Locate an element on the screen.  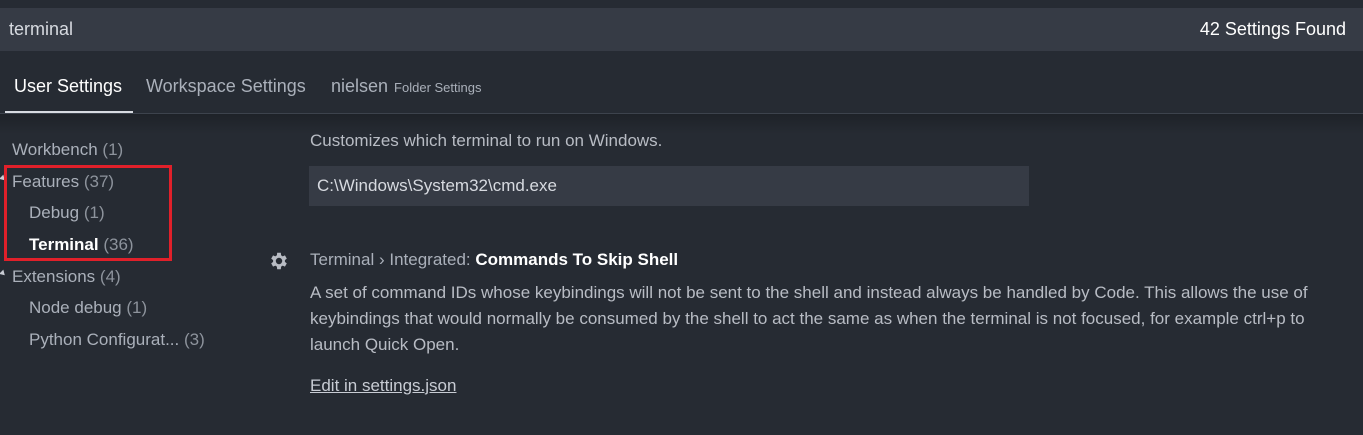
toc-item-count: (37) is located at coordinates (99, 181).